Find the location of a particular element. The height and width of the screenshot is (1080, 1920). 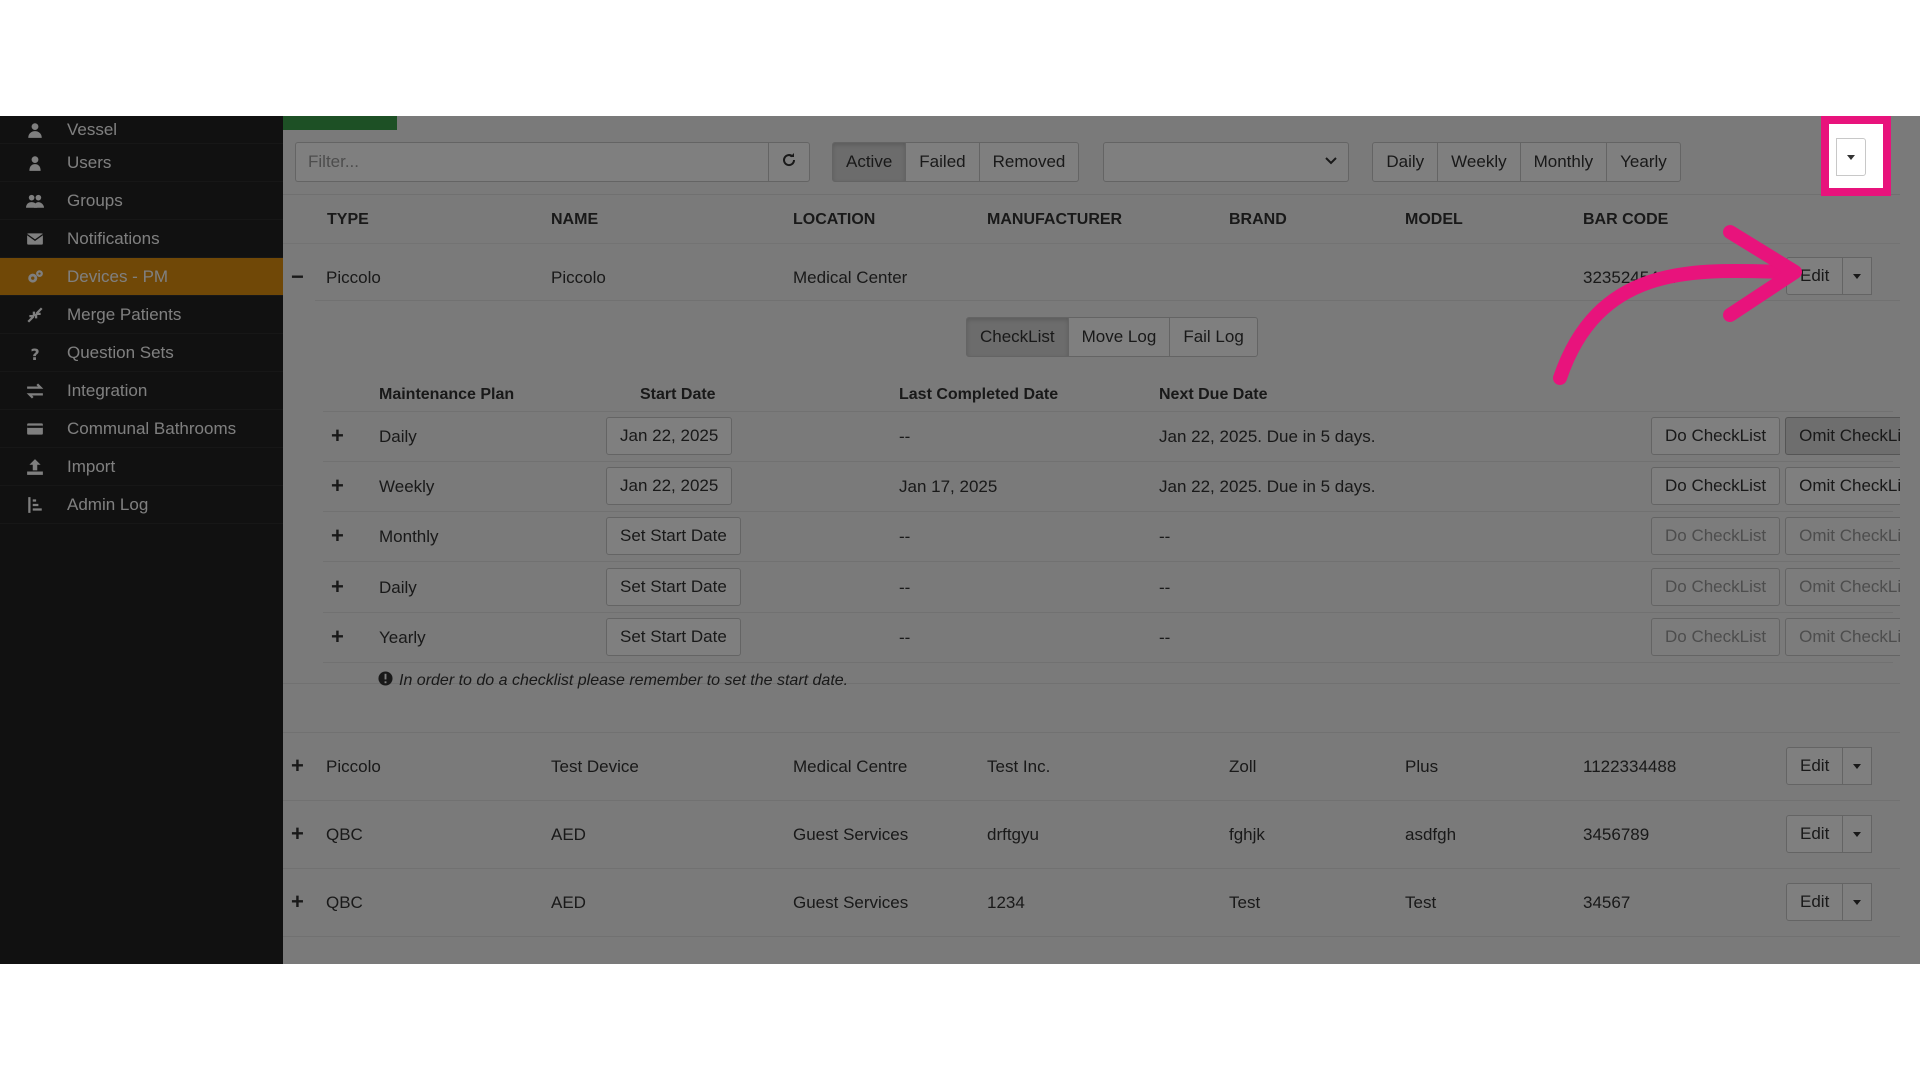

sidebar-item-question-sets: ? Question Sets is located at coordinates (141, 353).